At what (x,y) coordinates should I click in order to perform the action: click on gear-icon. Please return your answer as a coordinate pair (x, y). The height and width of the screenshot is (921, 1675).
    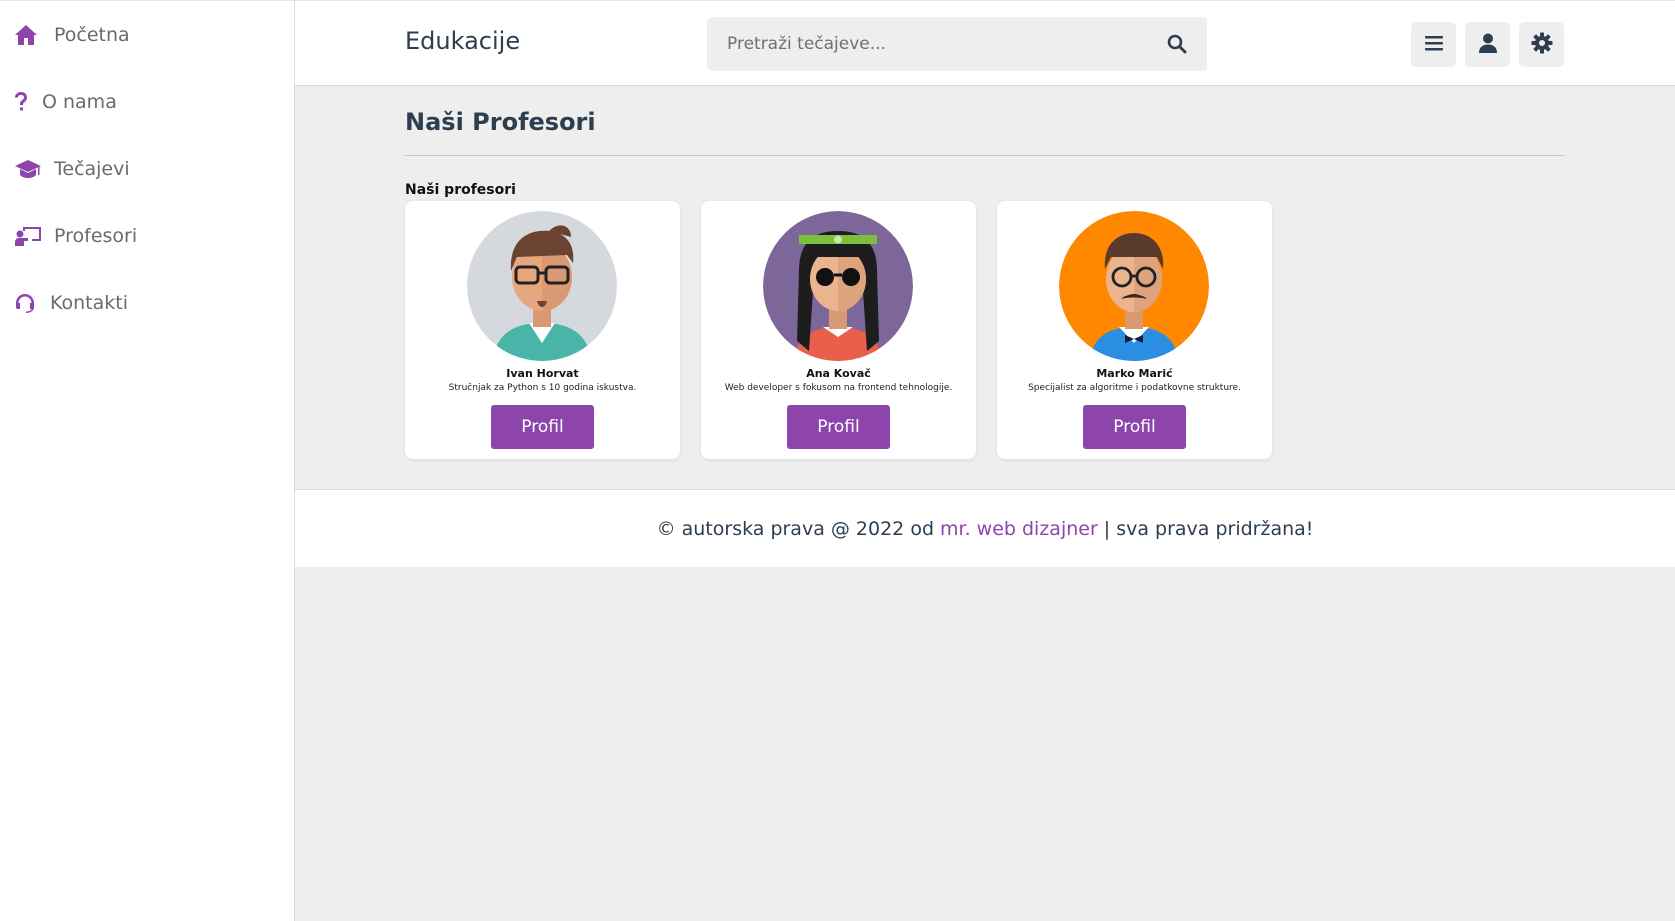
    Looking at the image, I should click on (1542, 45).